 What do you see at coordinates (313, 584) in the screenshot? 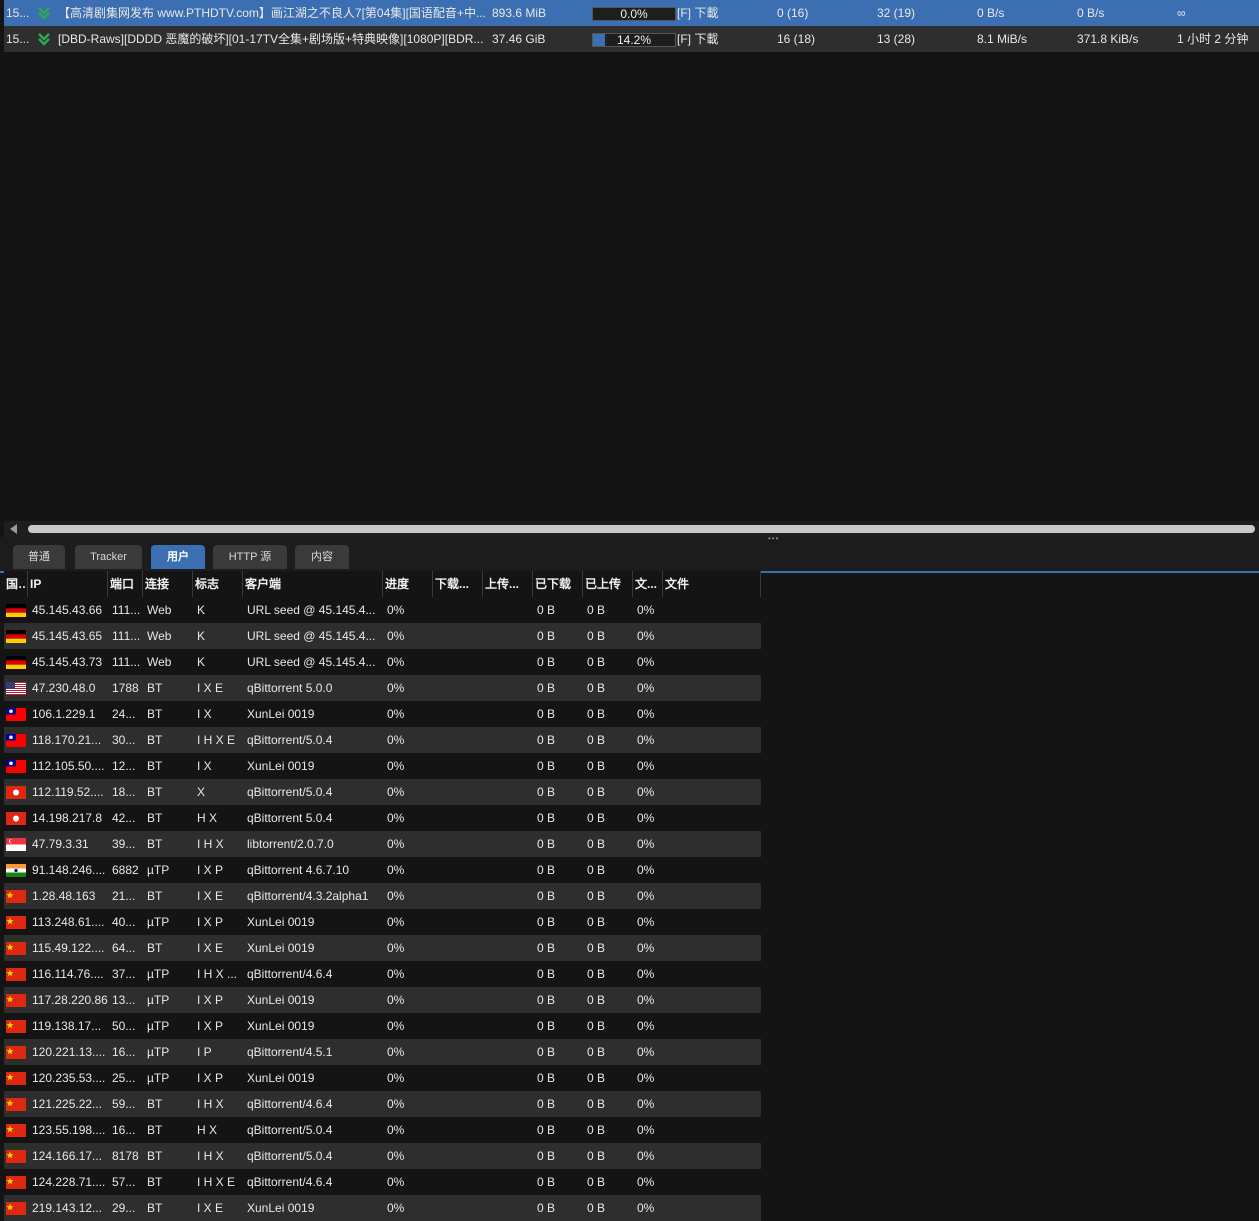
I see `col-client: 客户端` at bounding box center [313, 584].